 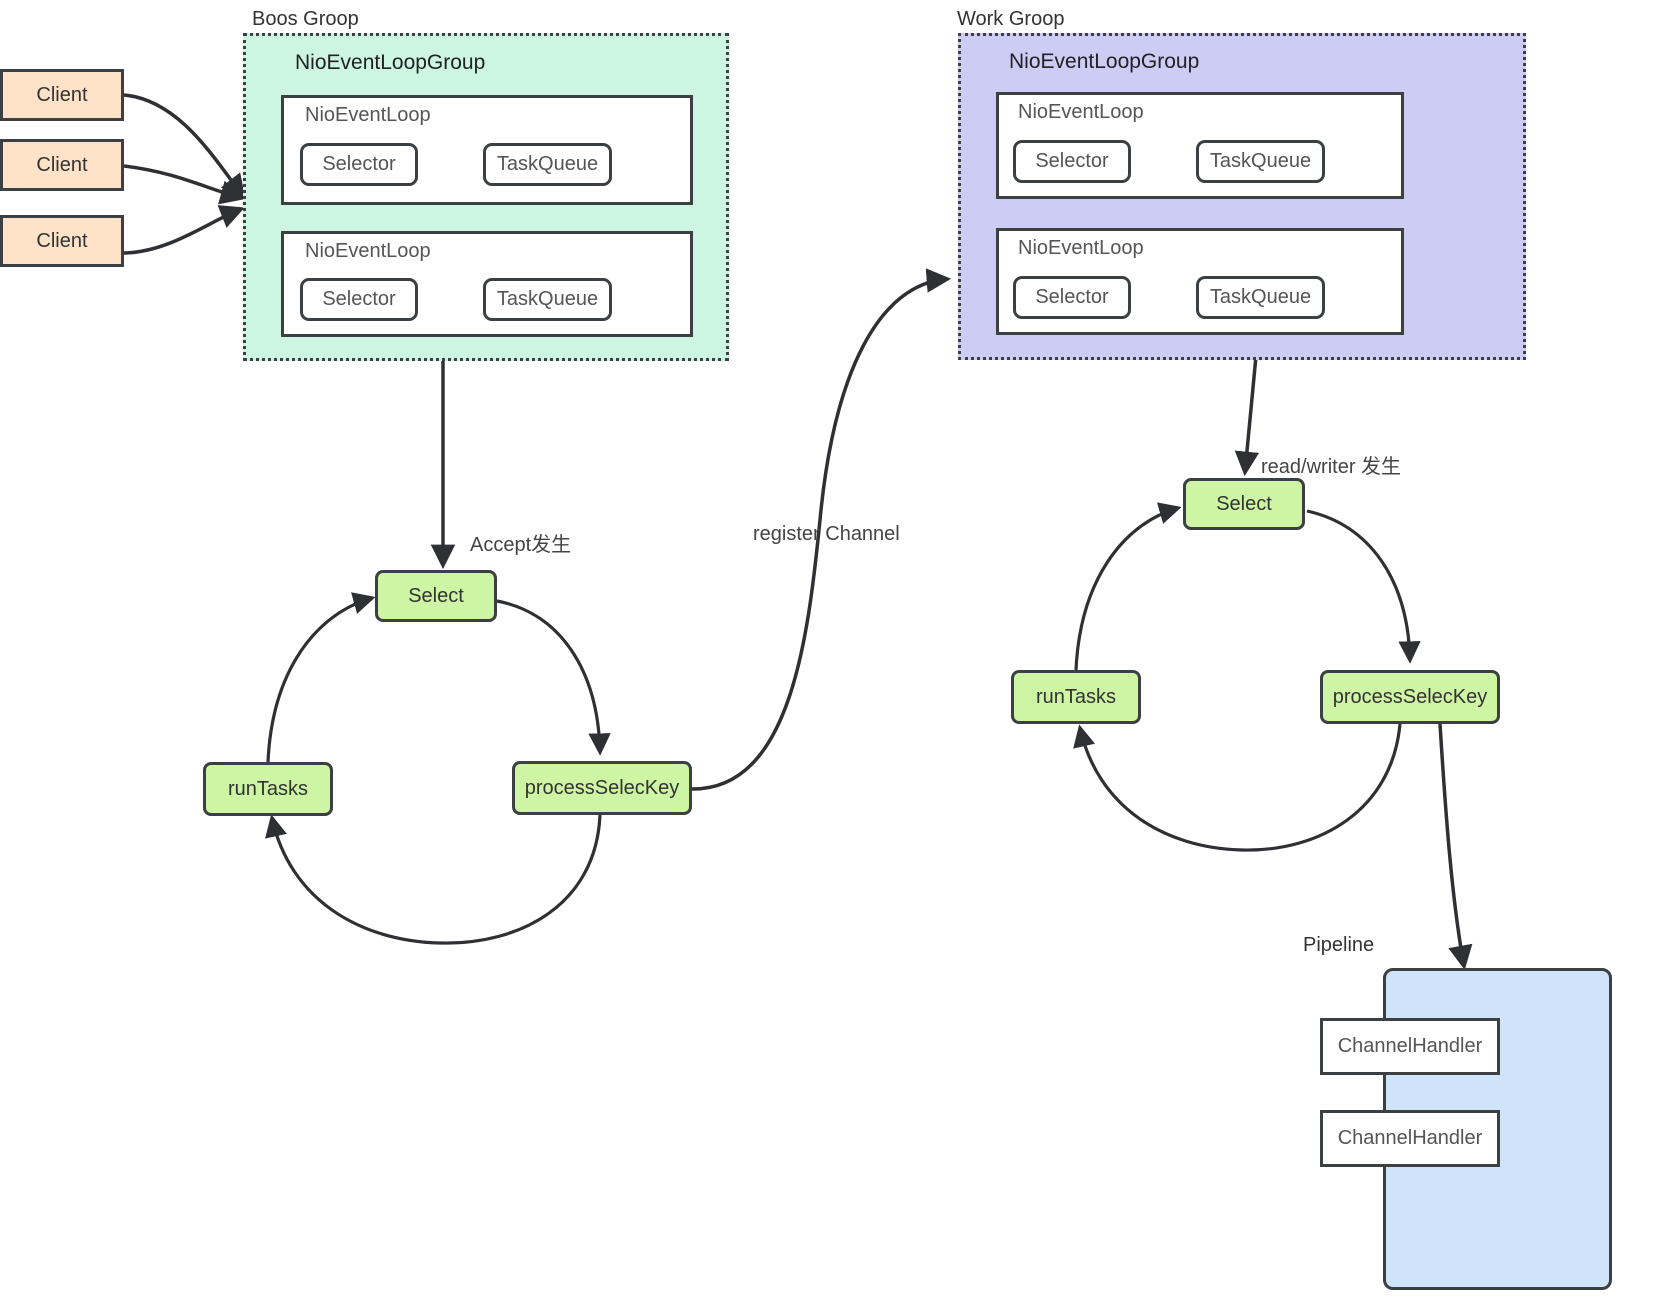 What do you see at coordinates (1331, 467) in the screenshot?
I see `read-write-trigger-label: read/writer 发生` at bounding box center [1331, 467].